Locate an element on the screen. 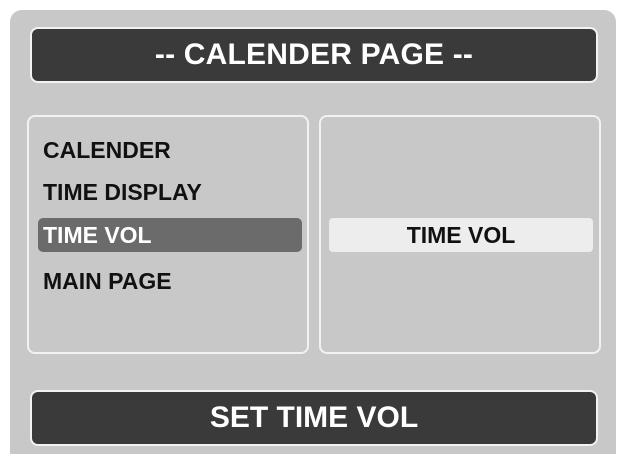 The image size is (618, 454). selected-value-text: TIME VOL is located at coordinates (461, 234).